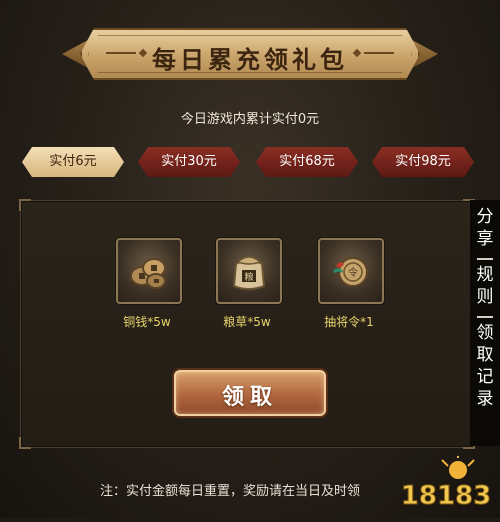 This screenshot has height=522, width=500. I want to click on tab-pay-68: 实付68元, so click(307, 162).